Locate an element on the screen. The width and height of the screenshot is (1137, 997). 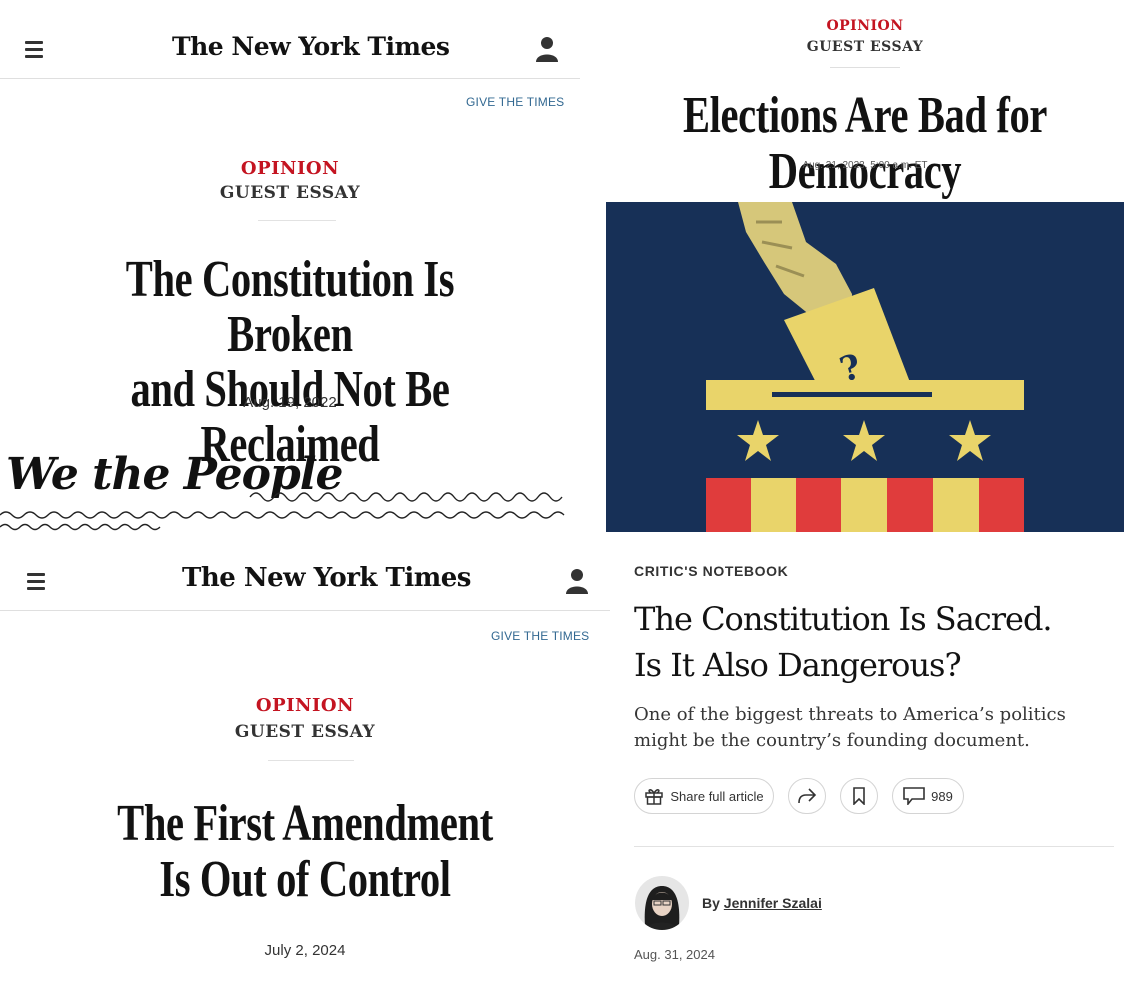
share-full-article-button: Share full article is located at coordinates (704, 796).